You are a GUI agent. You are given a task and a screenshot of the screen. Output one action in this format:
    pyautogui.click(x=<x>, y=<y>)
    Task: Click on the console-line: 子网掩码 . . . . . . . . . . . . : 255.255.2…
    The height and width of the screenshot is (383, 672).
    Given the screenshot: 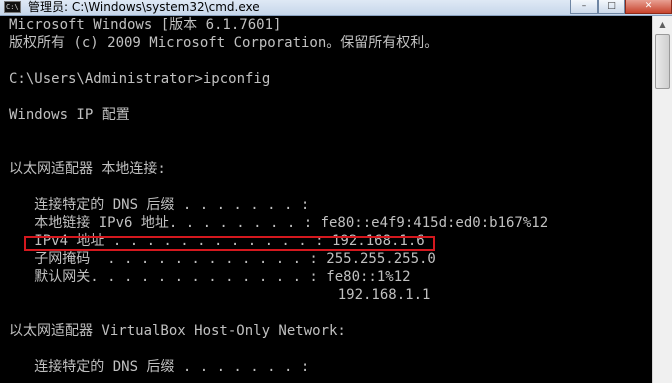 What is the action you would take?
    pyautogui.click(x=222, y=259)
    